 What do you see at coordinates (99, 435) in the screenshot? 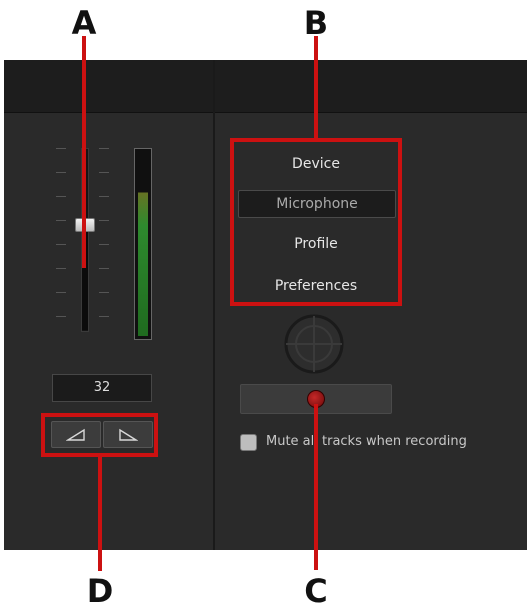
I see `callout-d-box` at bounding box center [99, 435].